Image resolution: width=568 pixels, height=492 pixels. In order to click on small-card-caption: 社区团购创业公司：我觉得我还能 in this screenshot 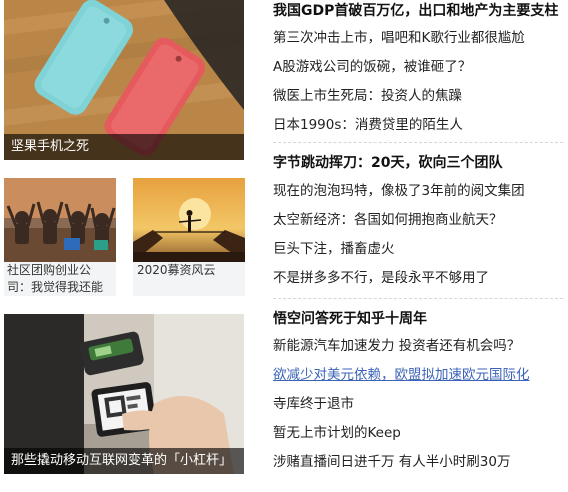, I will do `click(60, 279)`.